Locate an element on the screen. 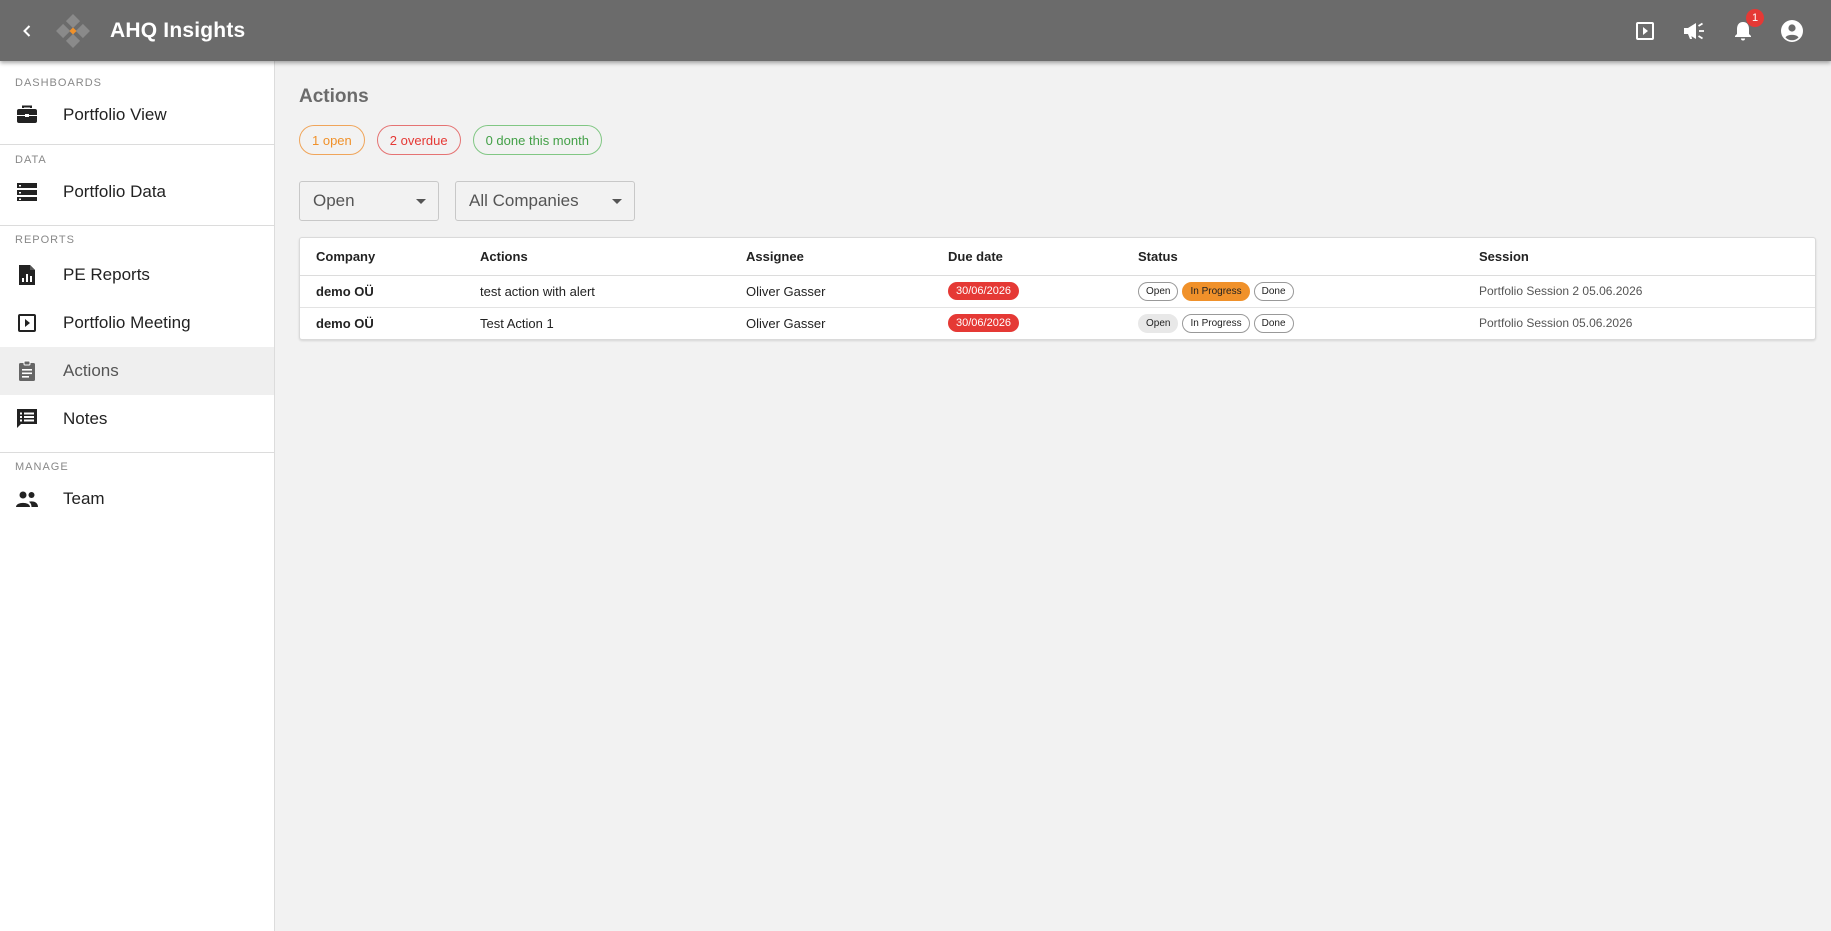 The image size is (1831, 931). action-cell: test action with alert is located at coordinates (597, 291).